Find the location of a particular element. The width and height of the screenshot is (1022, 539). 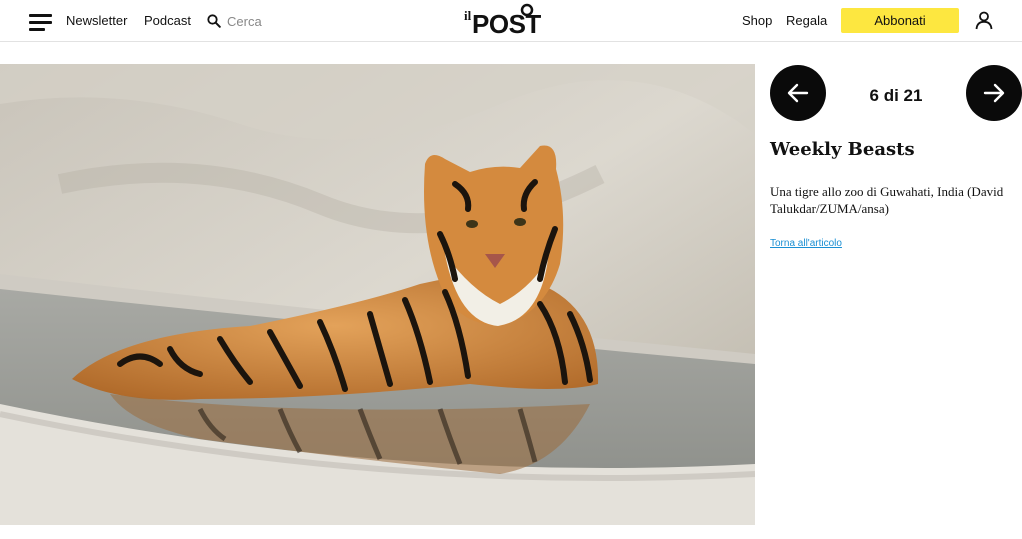

shop-link: Shop is located at coordinates (757, 20).